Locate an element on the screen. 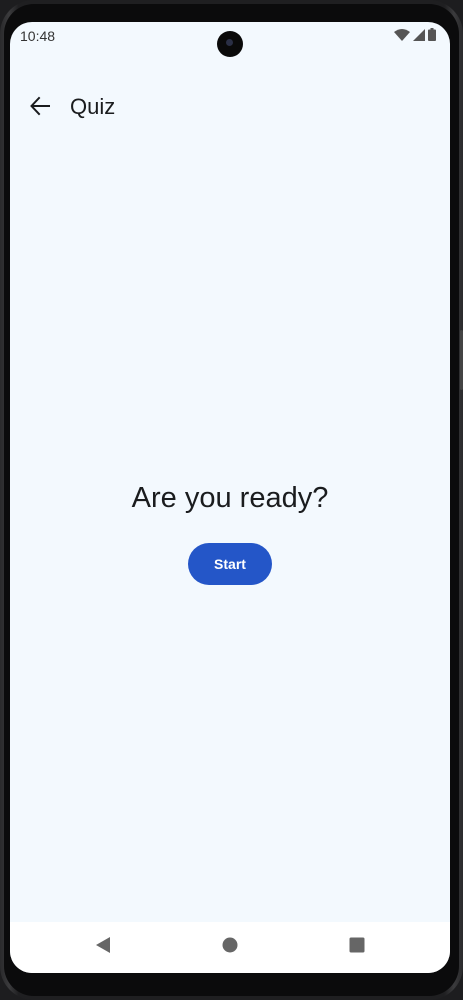 This screenshot has height=1000, width=463. arrow-back-icon is located at coordinates (40, 108).